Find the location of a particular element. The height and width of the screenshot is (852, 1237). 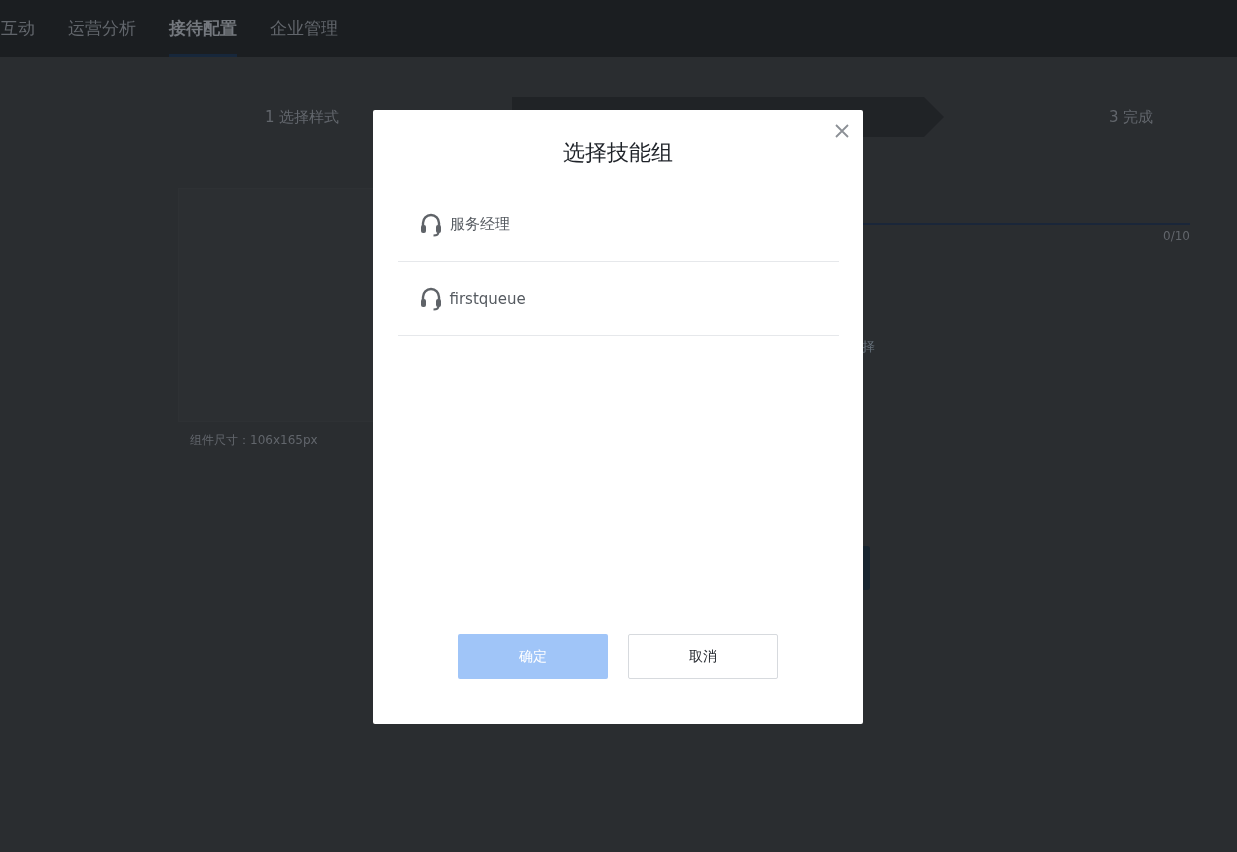

skill-group-item: firstqueue is located at coordinates (618, 299).